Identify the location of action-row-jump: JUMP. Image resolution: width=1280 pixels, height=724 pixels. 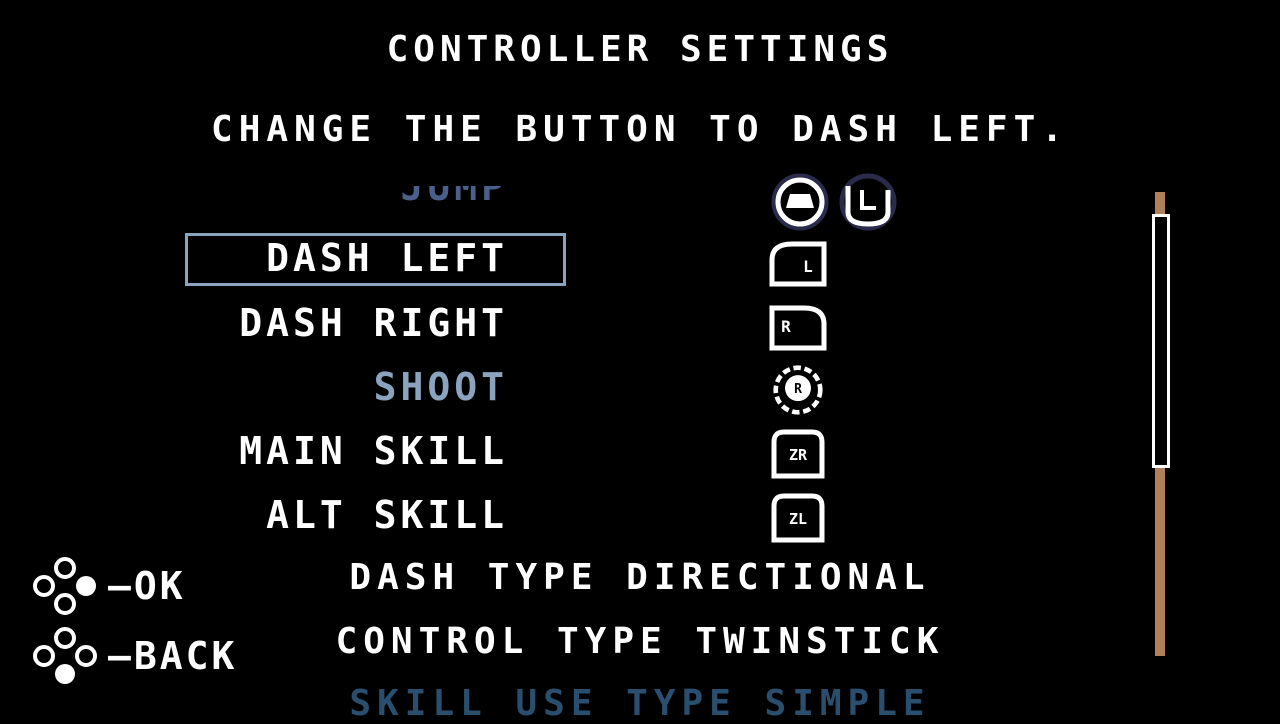
(454, 197).